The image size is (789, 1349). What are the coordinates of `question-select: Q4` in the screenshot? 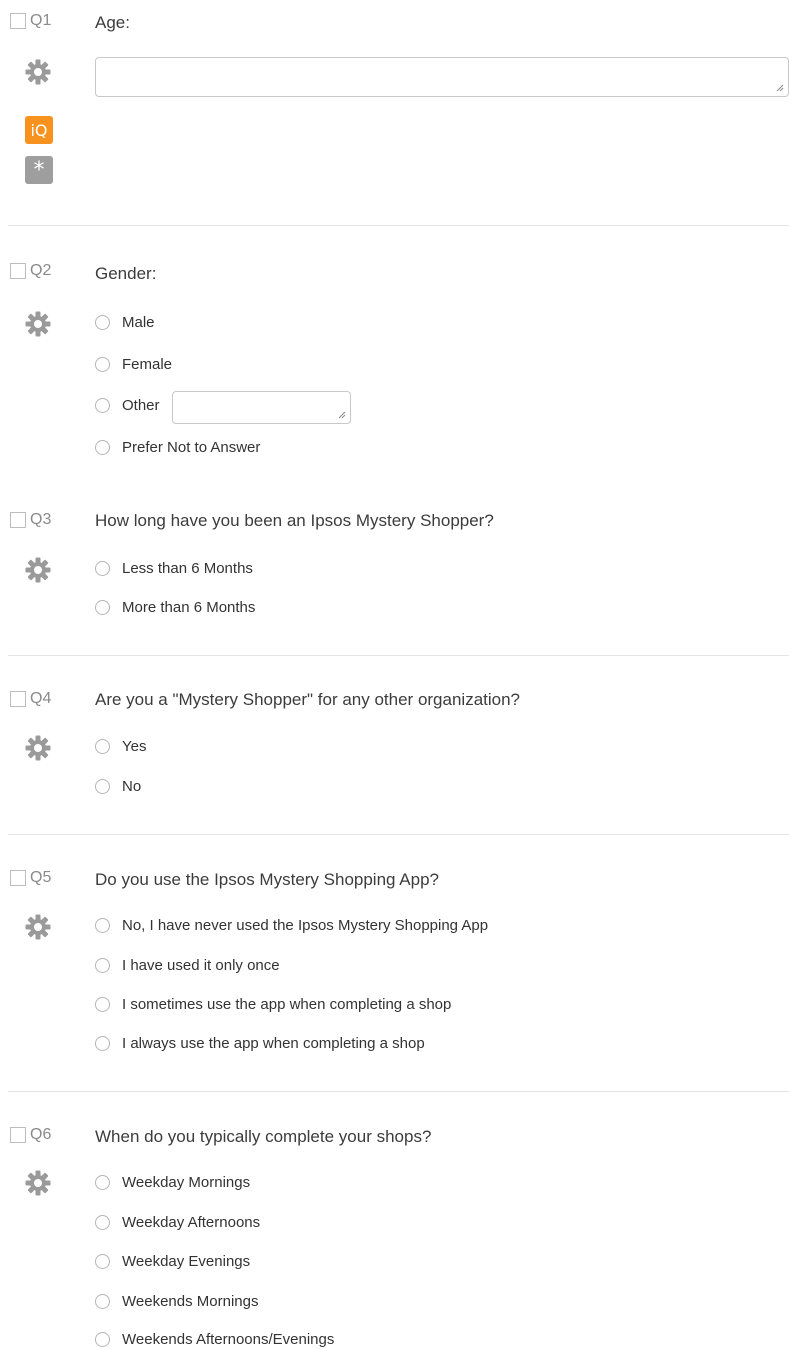 It's located at (30, 699).